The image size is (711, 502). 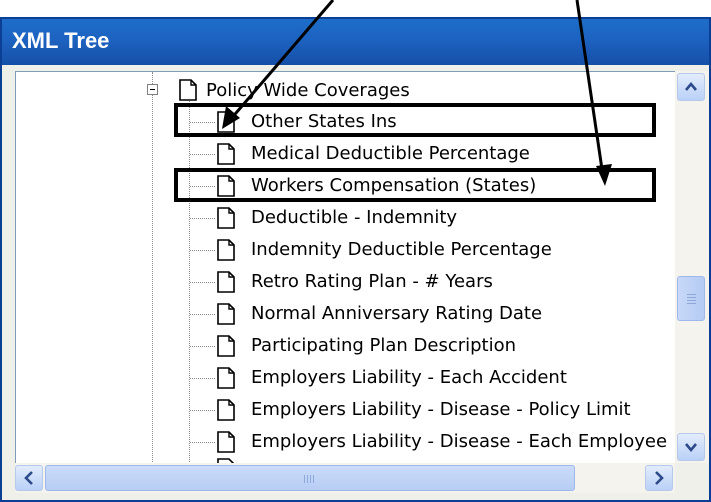 What do you see at coordinates (590, 88) in the screenshot?
I see `annotation-arrow-right` at bounding box center [590, 88].